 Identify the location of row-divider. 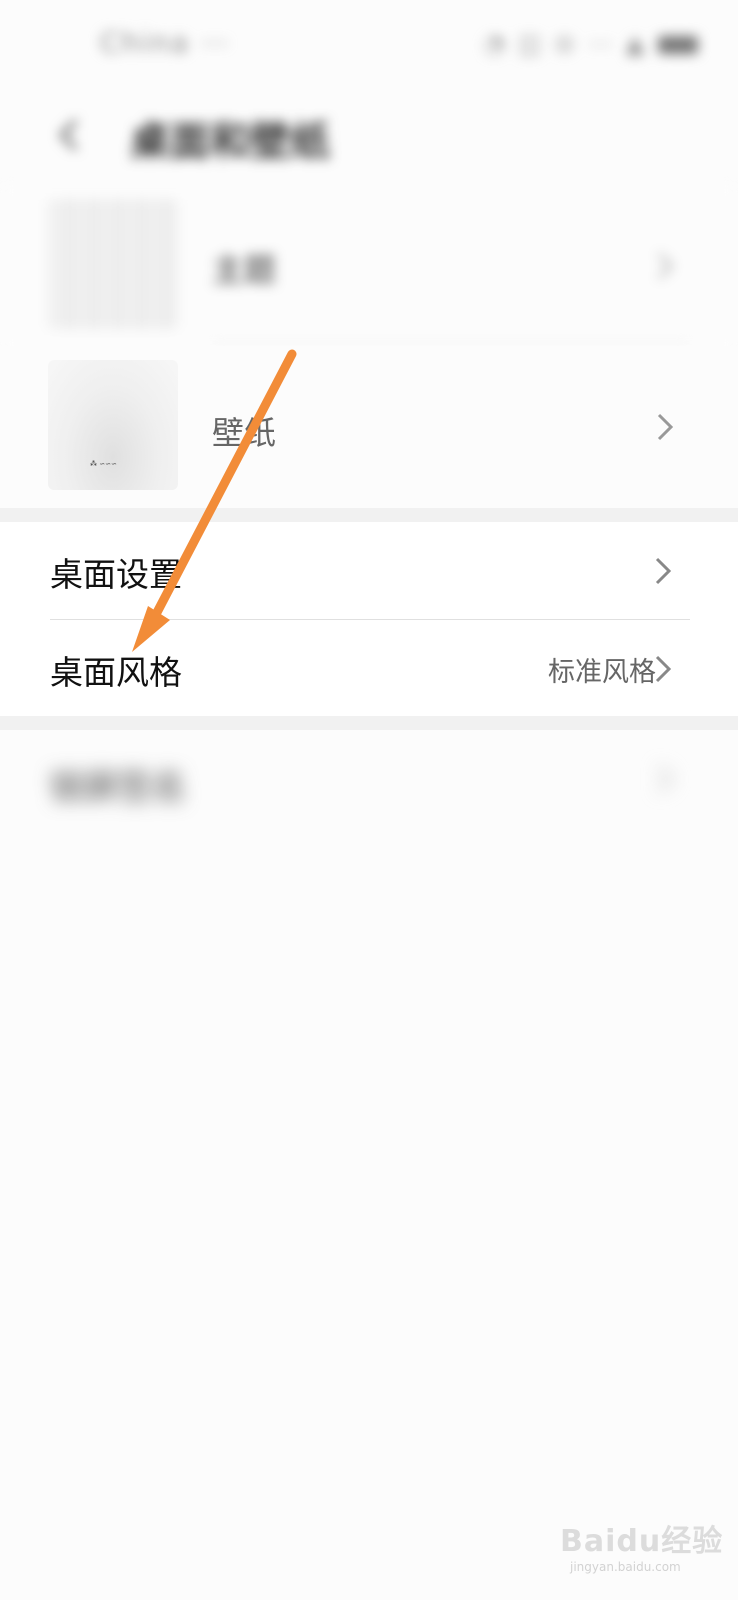
(451, 342).